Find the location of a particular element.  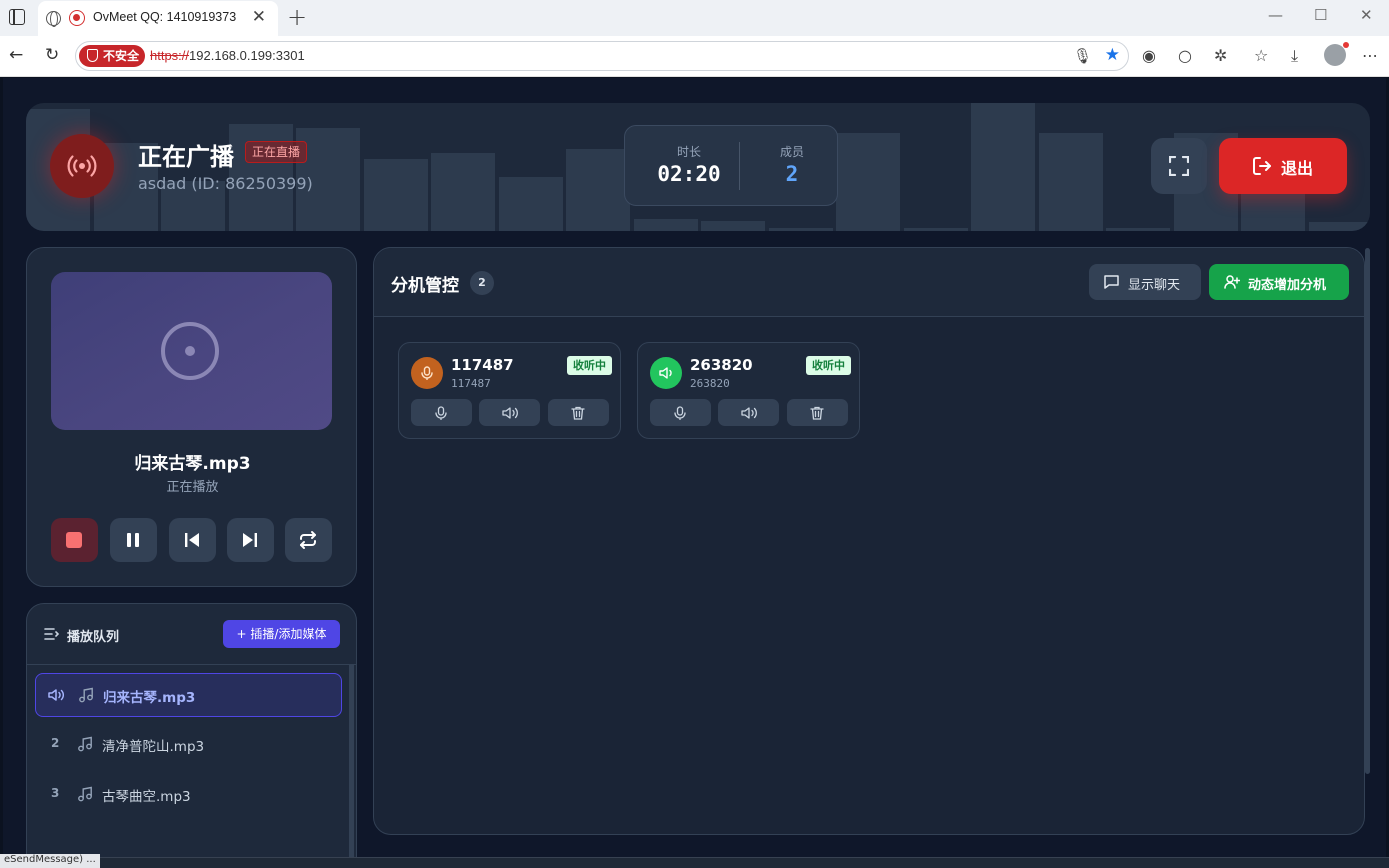

stop-icon is located at coordinates (74, 540).